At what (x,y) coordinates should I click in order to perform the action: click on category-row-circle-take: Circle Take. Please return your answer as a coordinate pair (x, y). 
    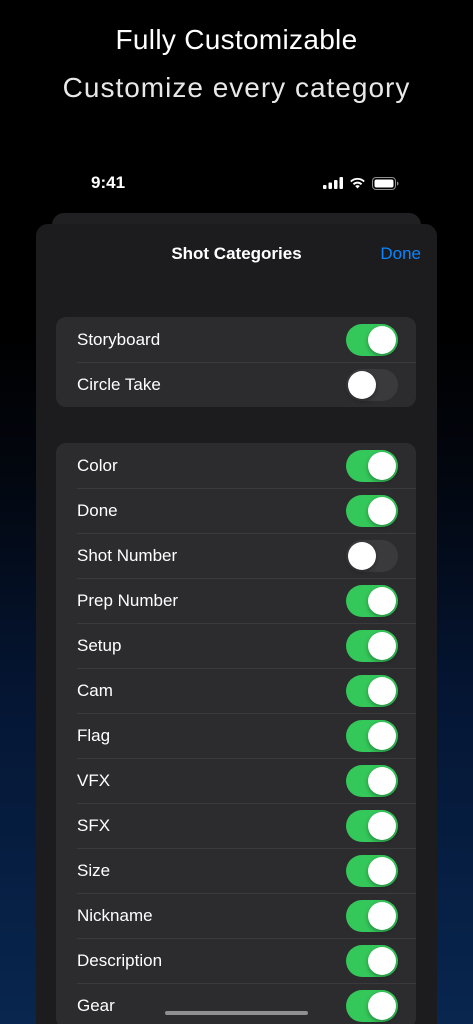
    Looking at the image, I should click on (236, 384).